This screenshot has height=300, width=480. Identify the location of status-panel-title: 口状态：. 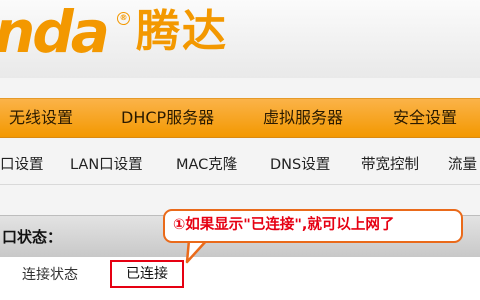
(32, 237).